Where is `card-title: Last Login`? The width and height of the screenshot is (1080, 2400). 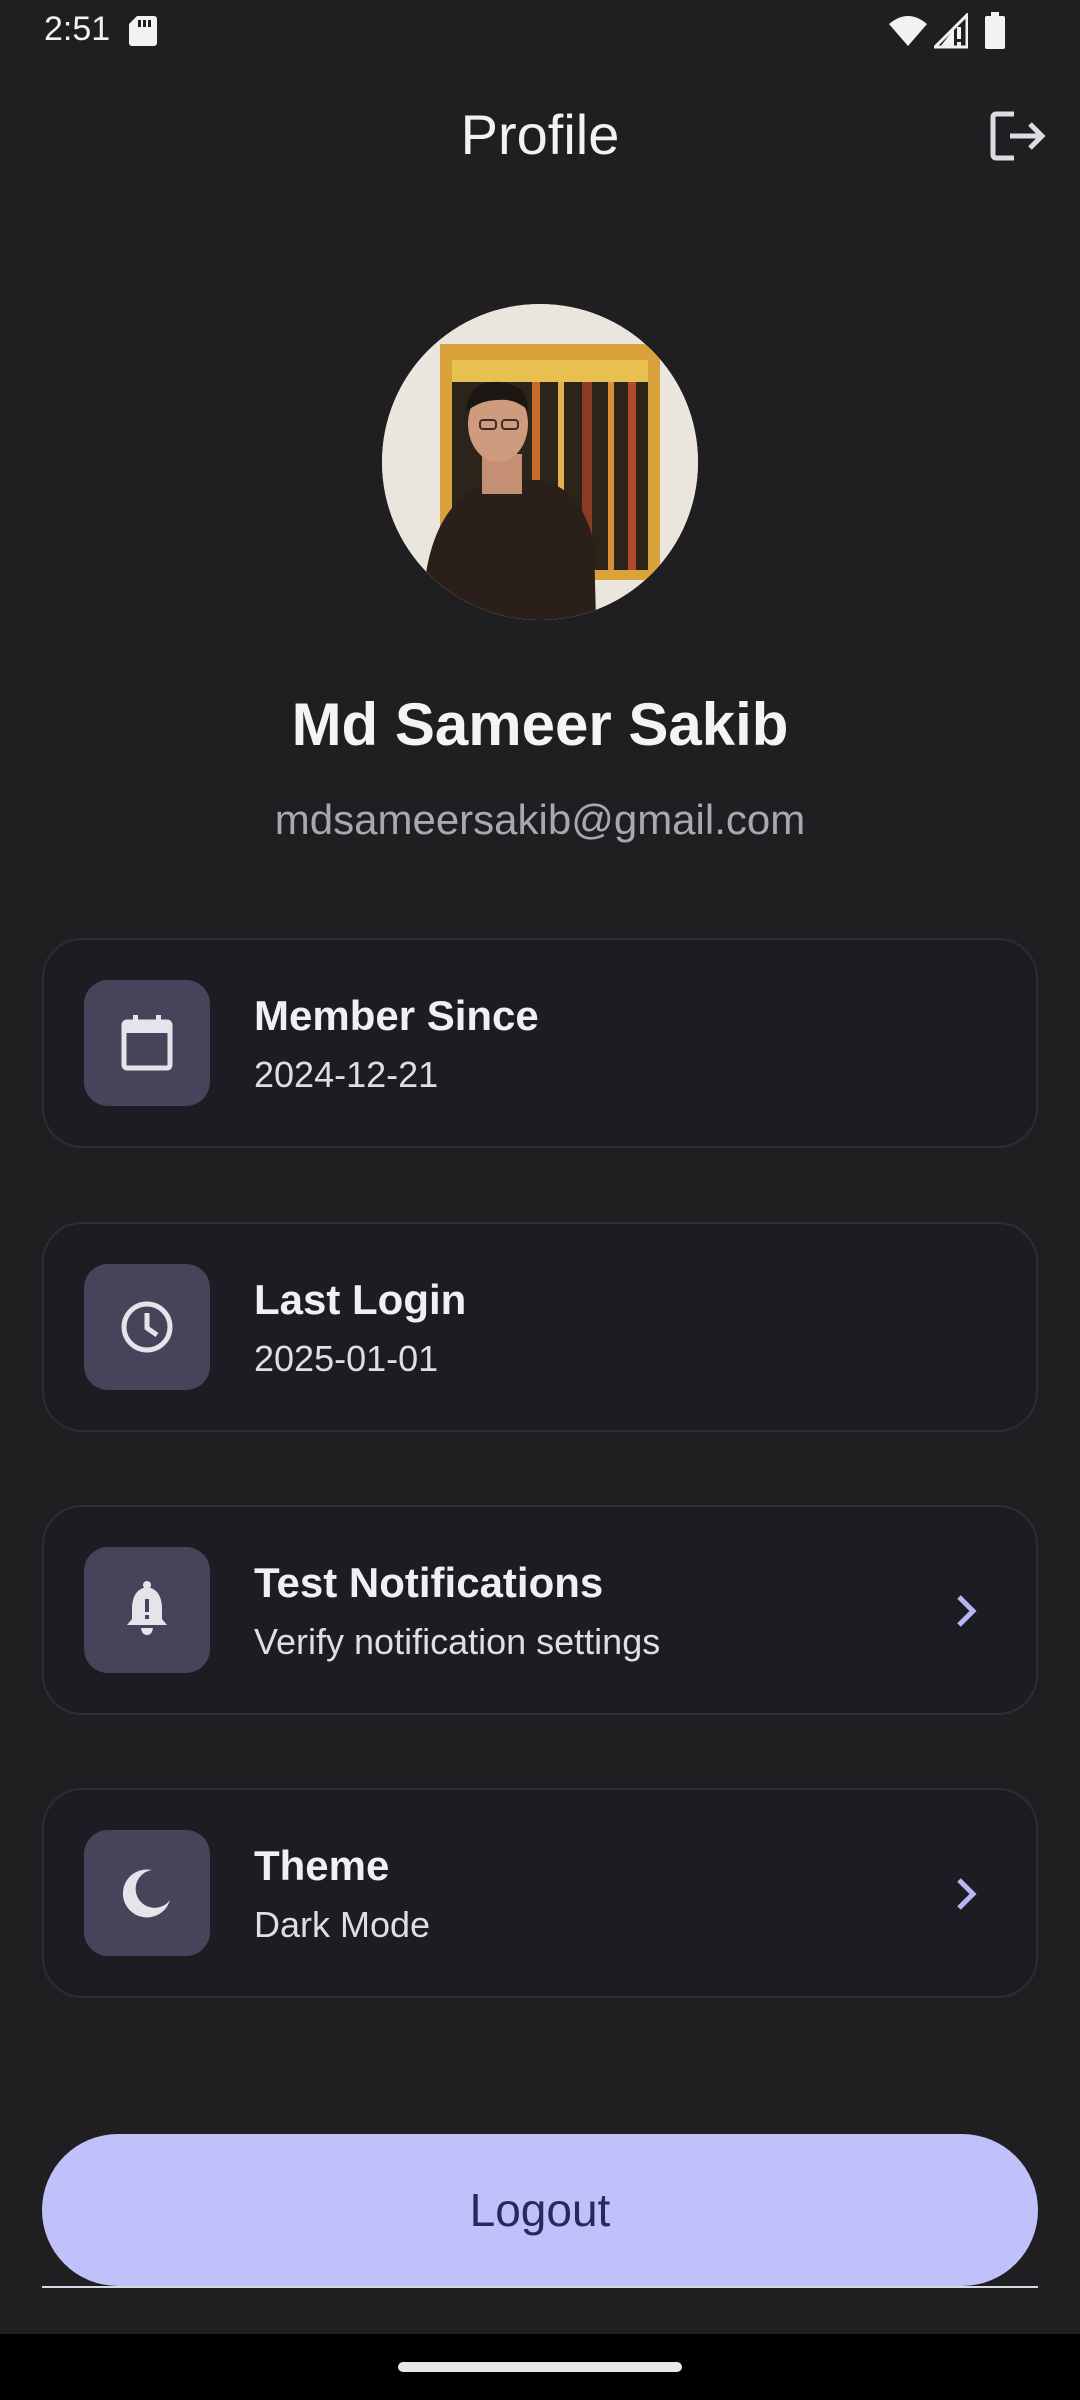
card-title: Last Login is located at coordinates (360, 1299).